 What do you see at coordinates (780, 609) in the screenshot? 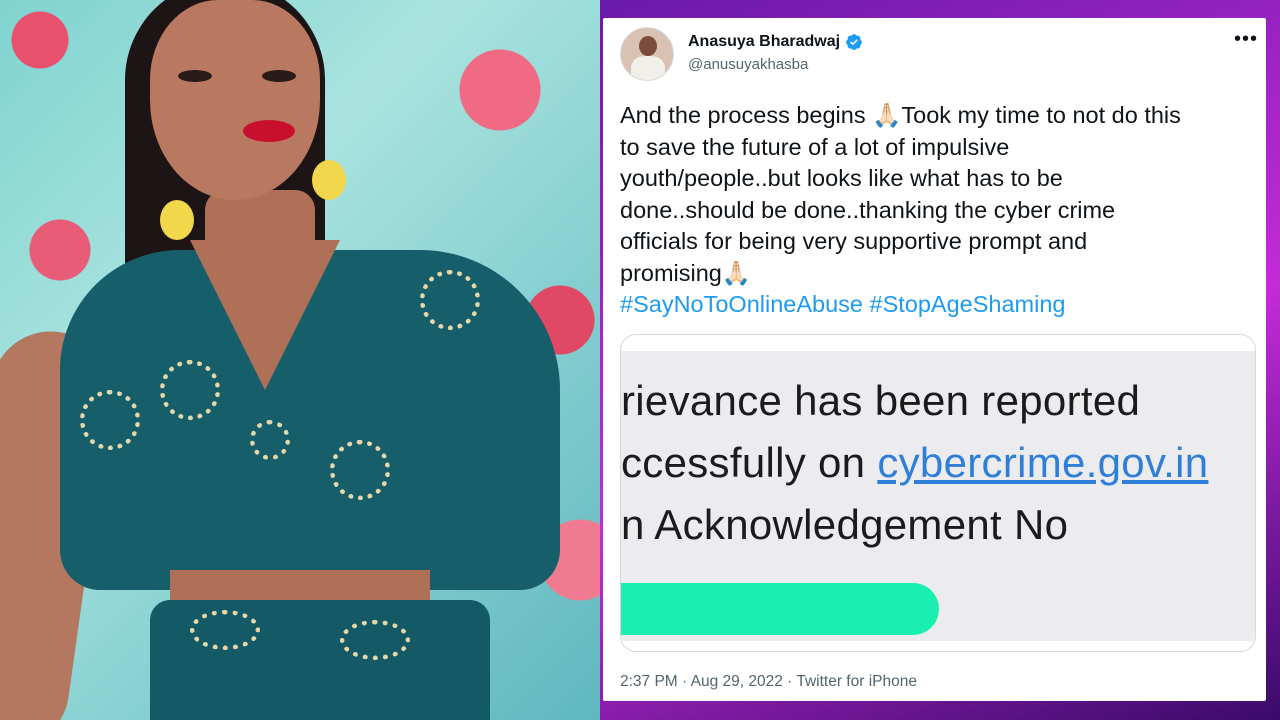
I see `redaction-mark` at bounding box center [780, 609].